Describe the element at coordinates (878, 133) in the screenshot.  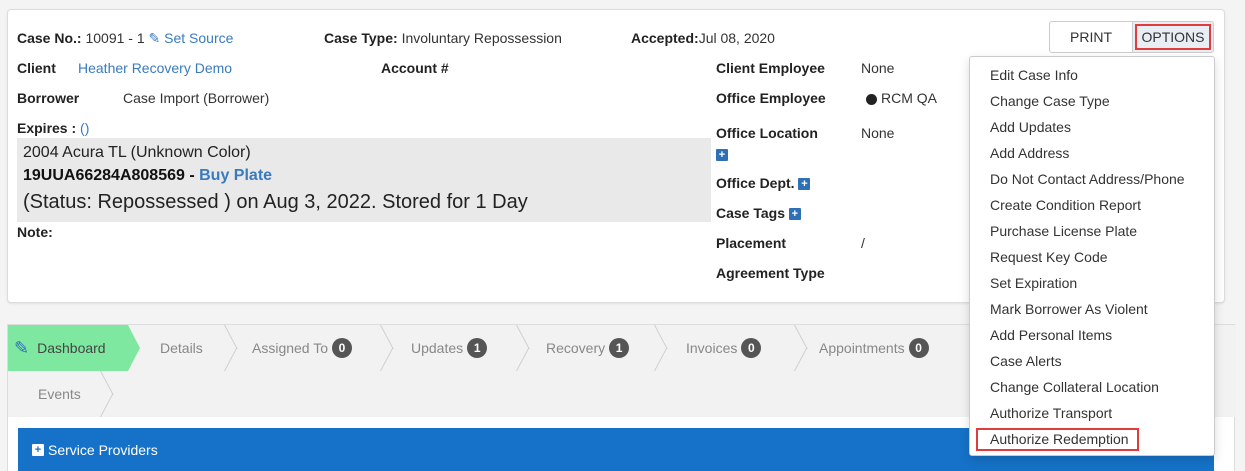
I see `office-location-value: None` at that location.